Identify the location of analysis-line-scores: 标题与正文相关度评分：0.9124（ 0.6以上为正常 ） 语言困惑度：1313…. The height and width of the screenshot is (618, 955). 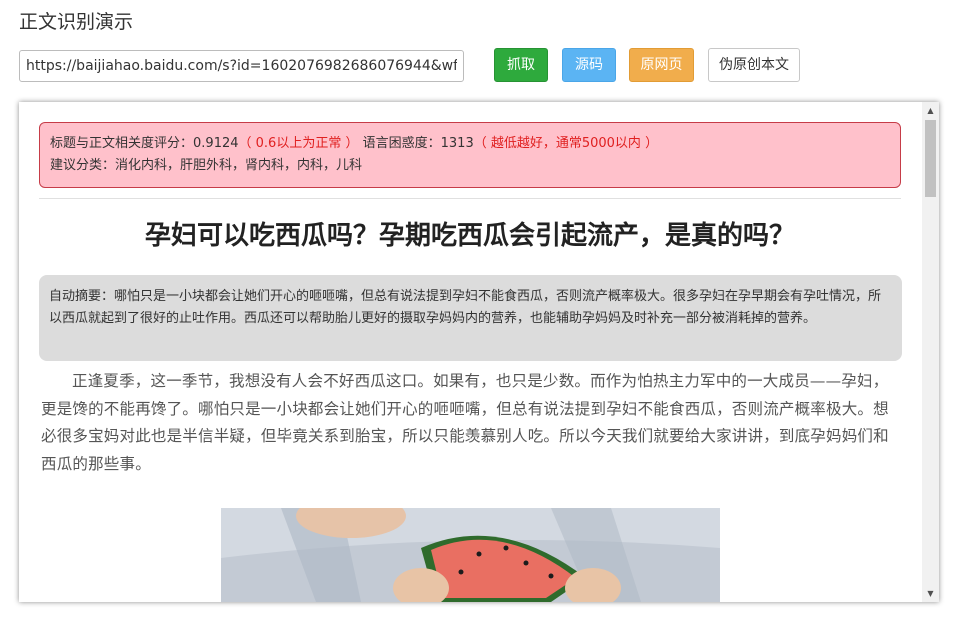
(470, 144).